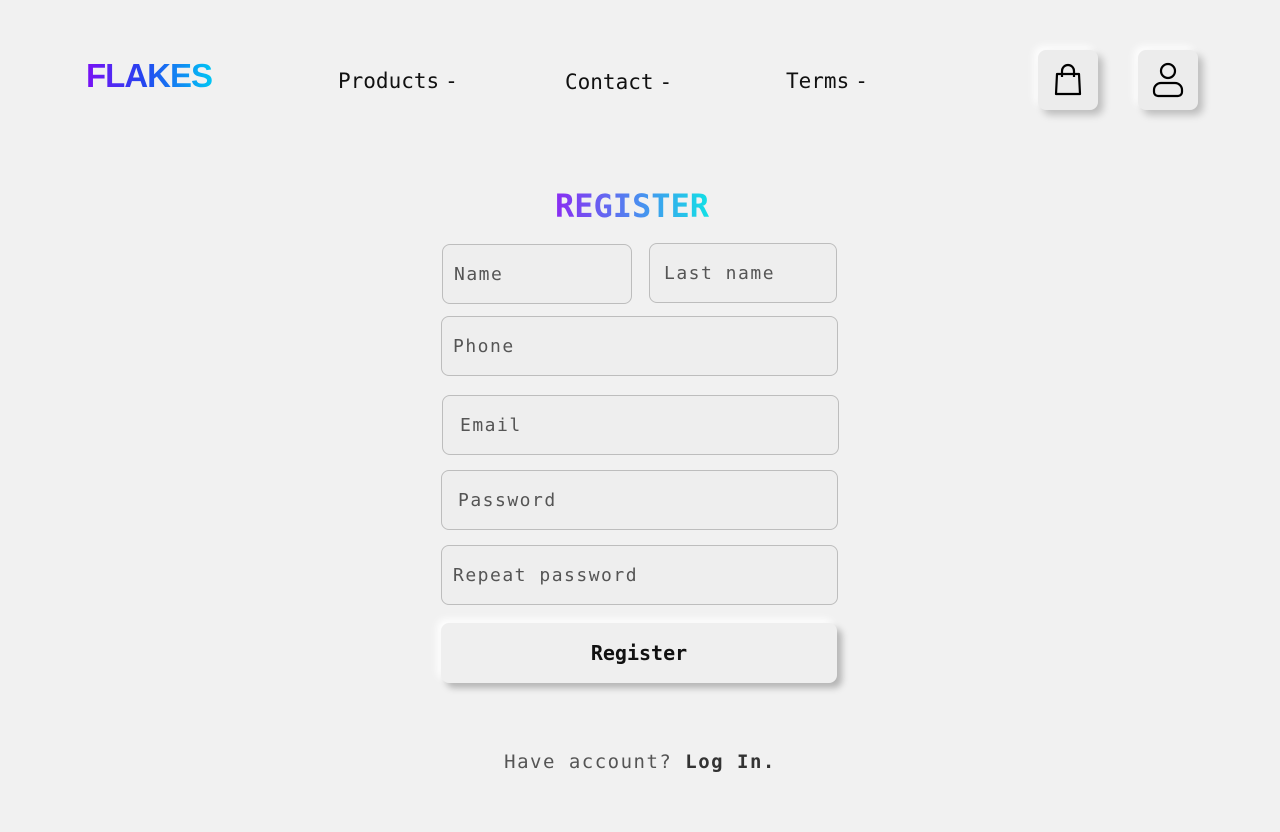 The width and height of the screenshot is (1280, 832). Describe the element at coordinates (818, 81) in the screenshot. I see `nav-item-label: Terms` at that location.